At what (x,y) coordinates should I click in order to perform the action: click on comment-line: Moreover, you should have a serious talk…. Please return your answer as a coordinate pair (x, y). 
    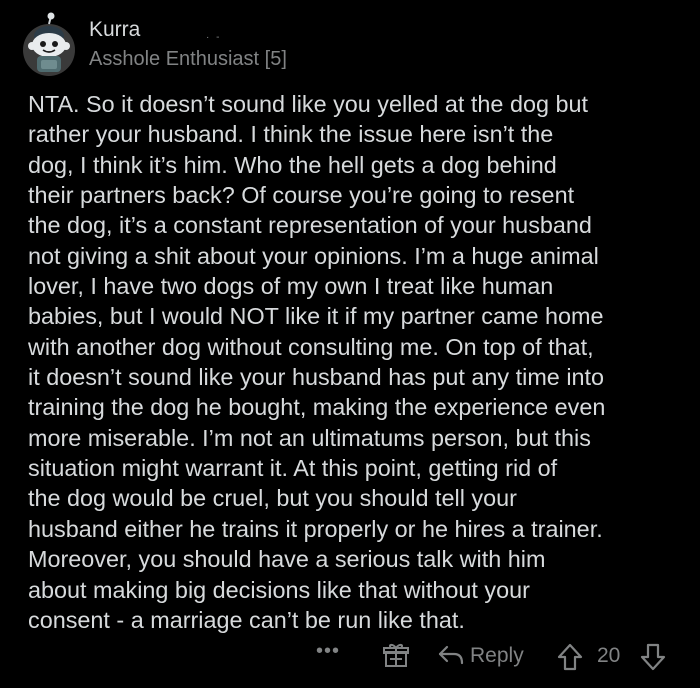
    Looking at the image, I should click on (287, 559).